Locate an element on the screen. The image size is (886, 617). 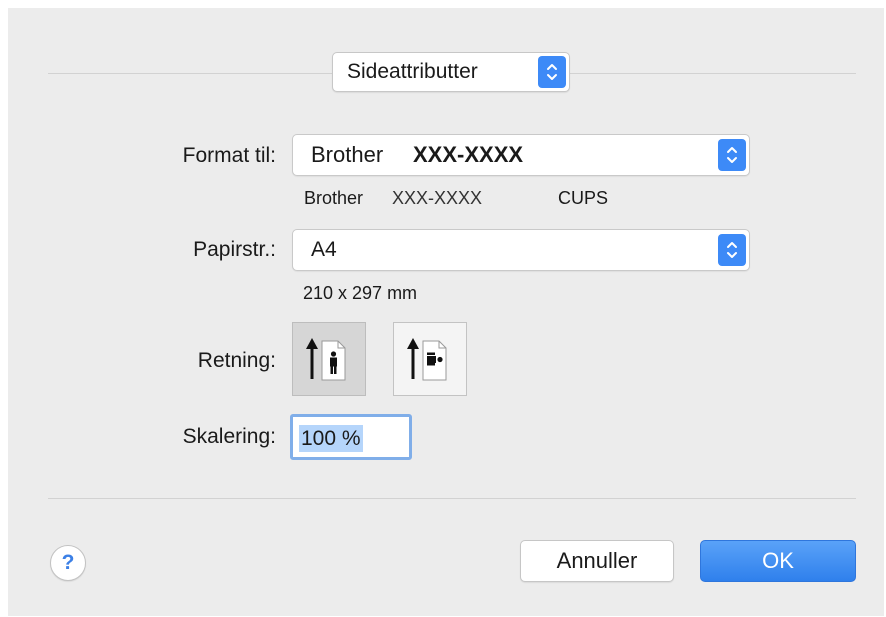
bottom-divider is located at coordinates (452, 498).